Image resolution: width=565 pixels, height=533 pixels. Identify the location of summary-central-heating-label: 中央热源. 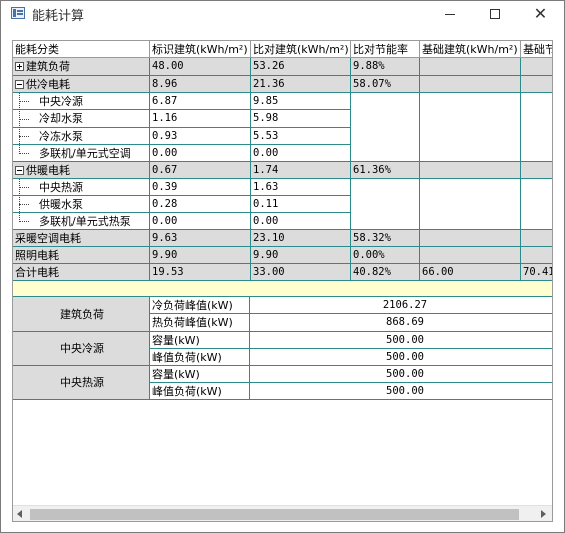
(81, 383).